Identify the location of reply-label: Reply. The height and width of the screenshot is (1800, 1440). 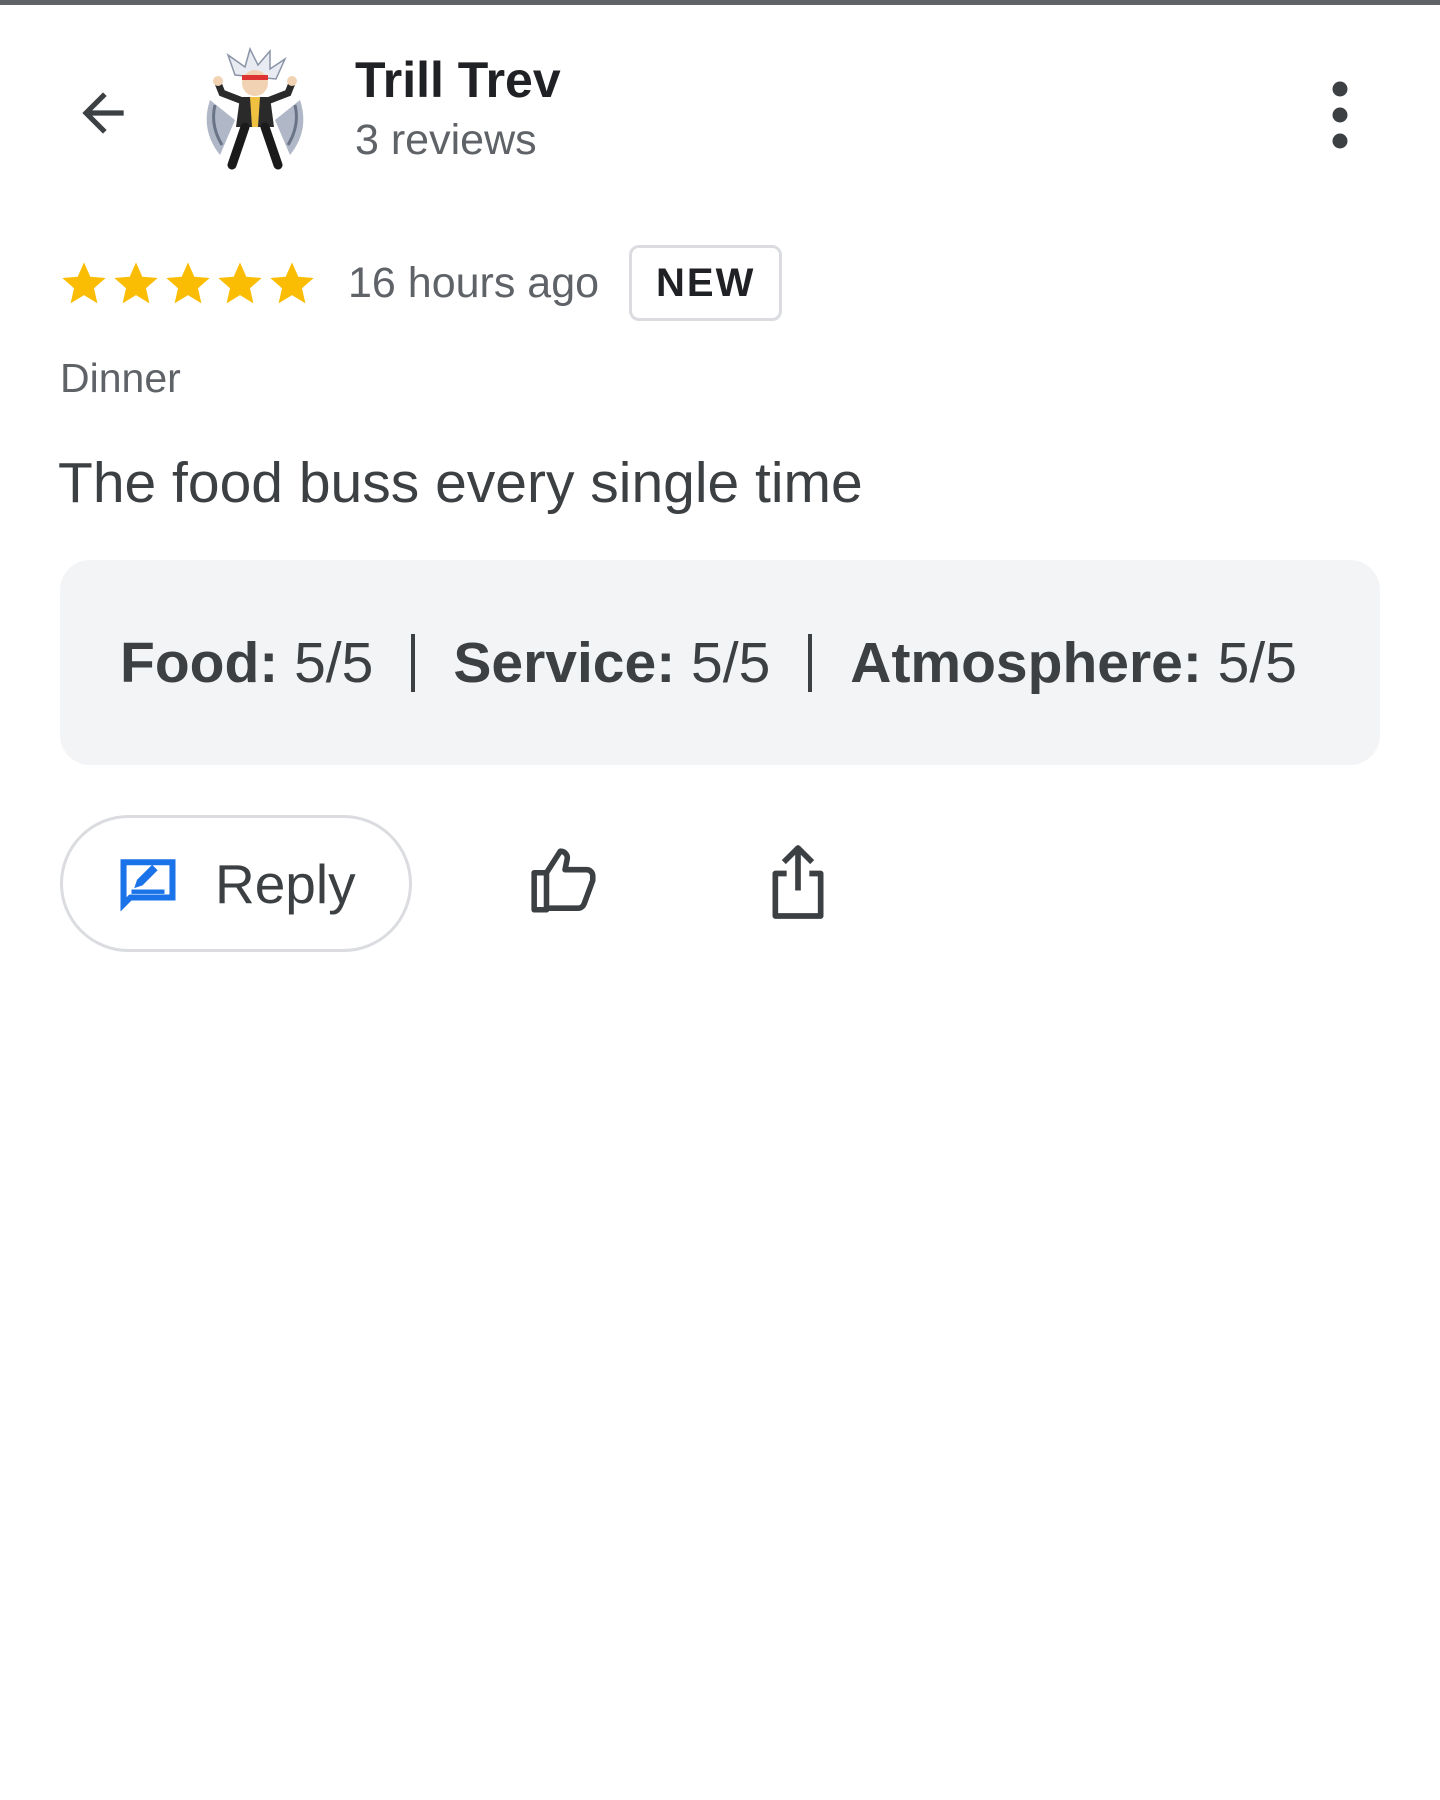
(285, 883).